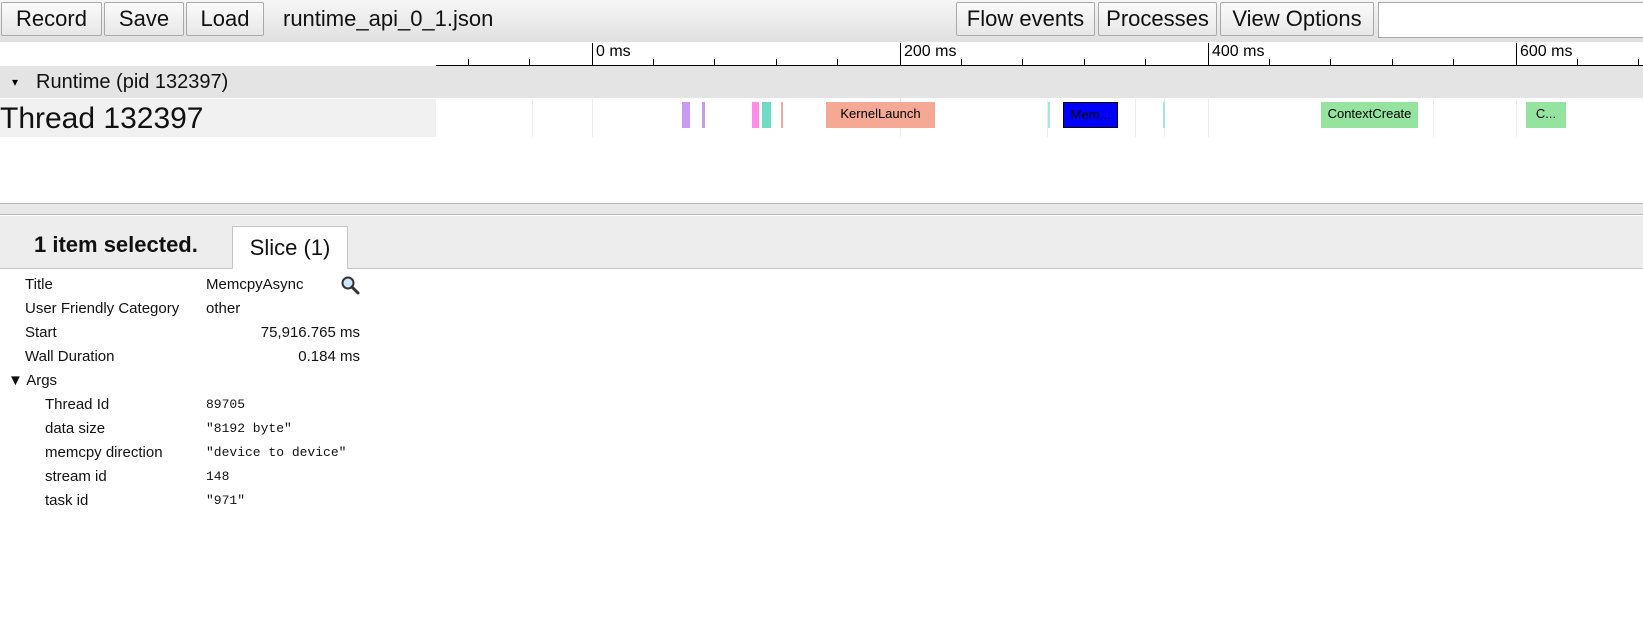  Describe the element at coordinates (15, 380) in the screenshot. I see `expand-triangle-icon: ▼` at that location.